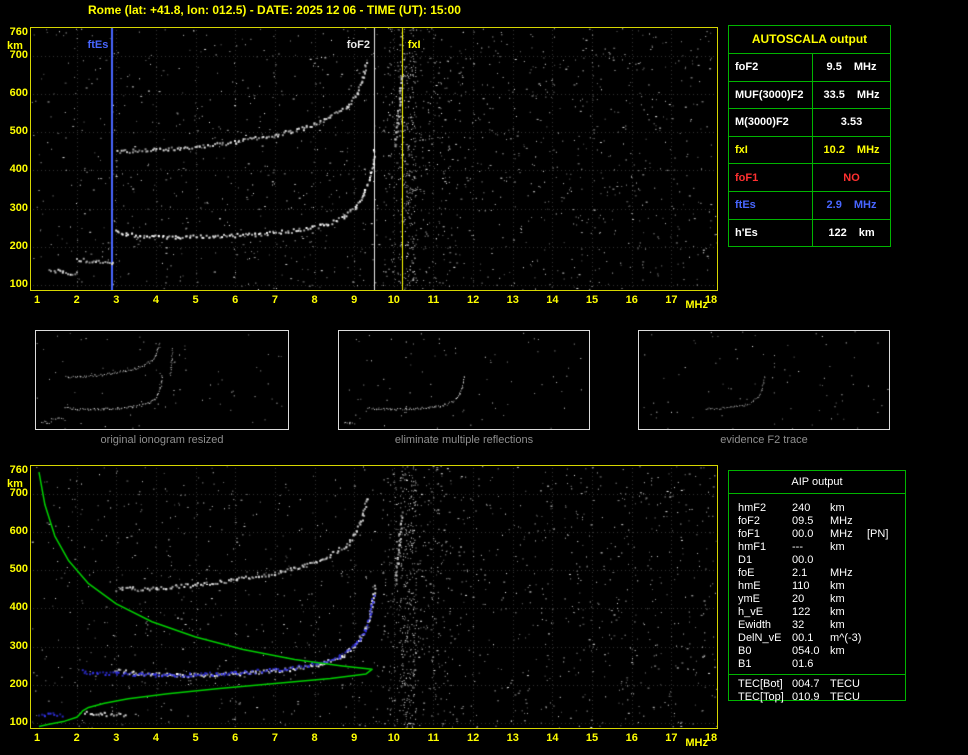  Describe the element at coordinates (414, 45) in the screenshot. I see `marker-label-fxI: fxI` at that location.